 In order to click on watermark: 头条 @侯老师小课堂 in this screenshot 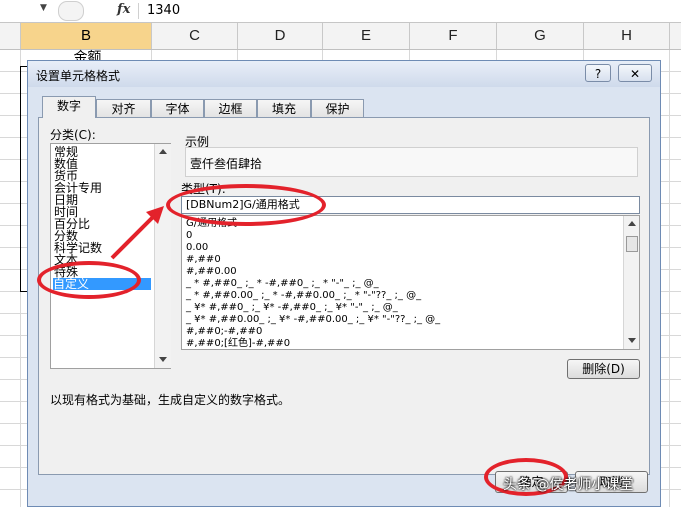, I will do `click(568, 485)`.